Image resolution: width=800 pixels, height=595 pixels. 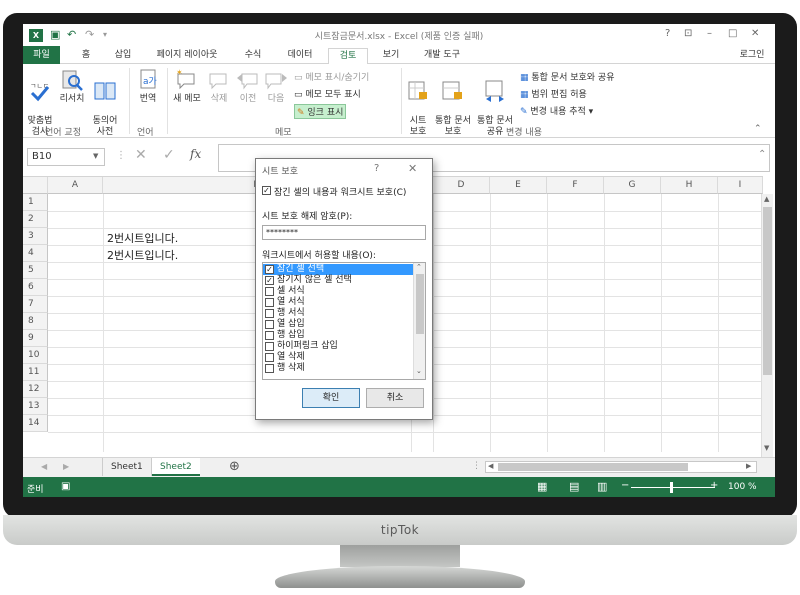 I want to click on next-sheet-icon: ▶, so click(x=66, y=466).